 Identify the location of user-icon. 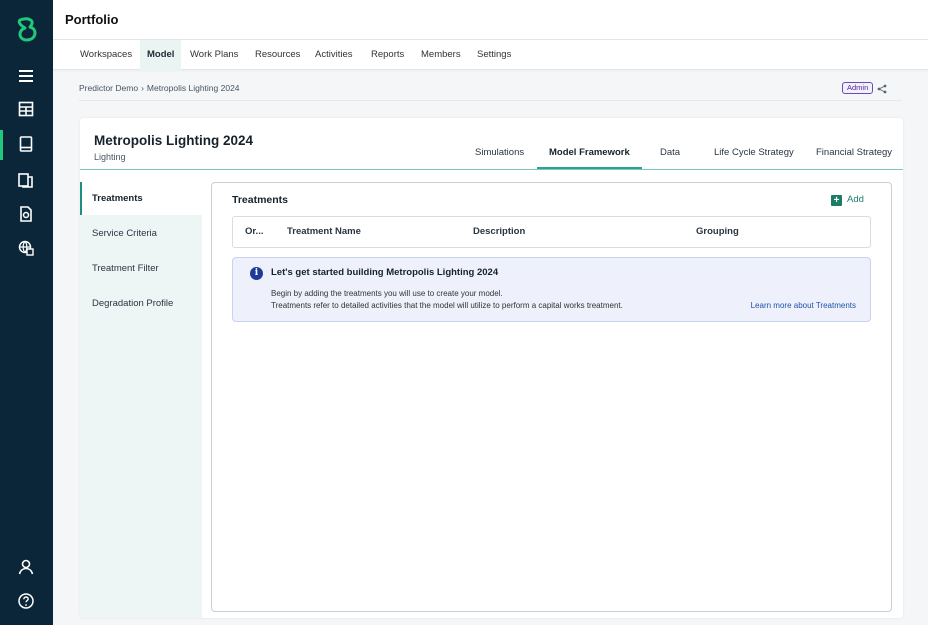
(26, 567).